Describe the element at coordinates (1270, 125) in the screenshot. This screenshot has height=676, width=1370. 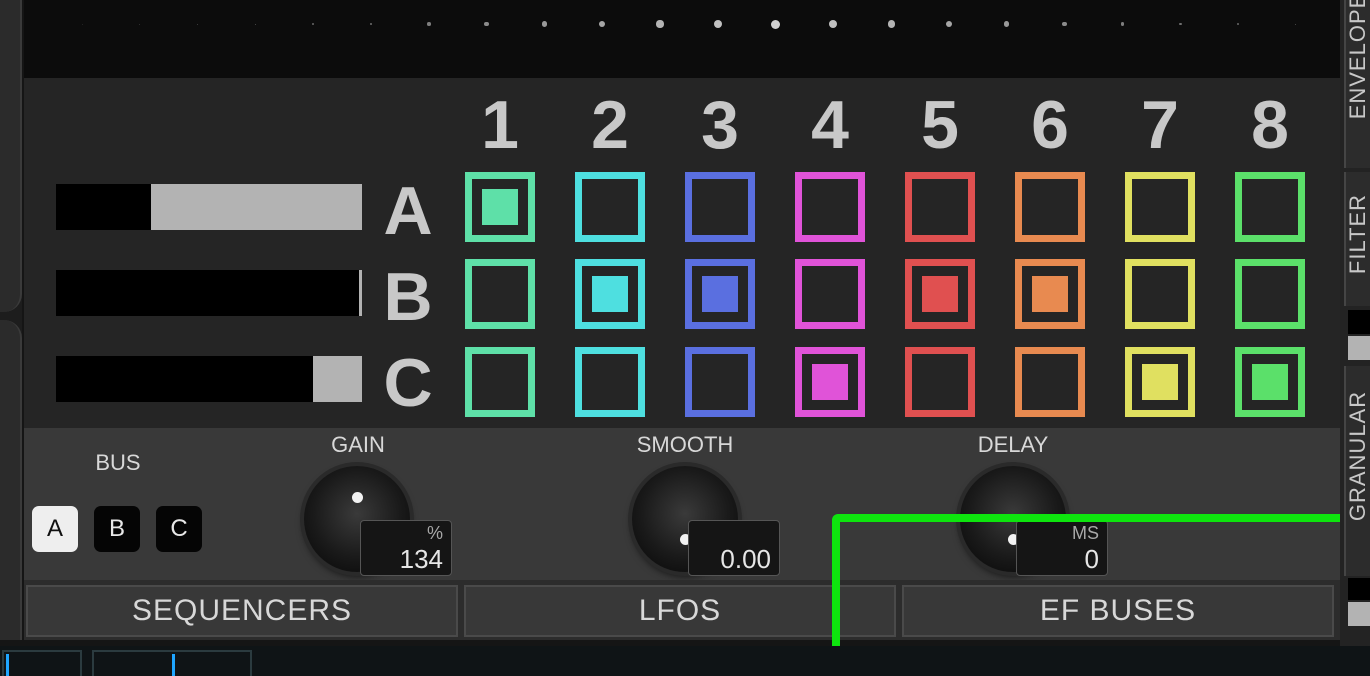
I see `column-number-8: 8` at that location.